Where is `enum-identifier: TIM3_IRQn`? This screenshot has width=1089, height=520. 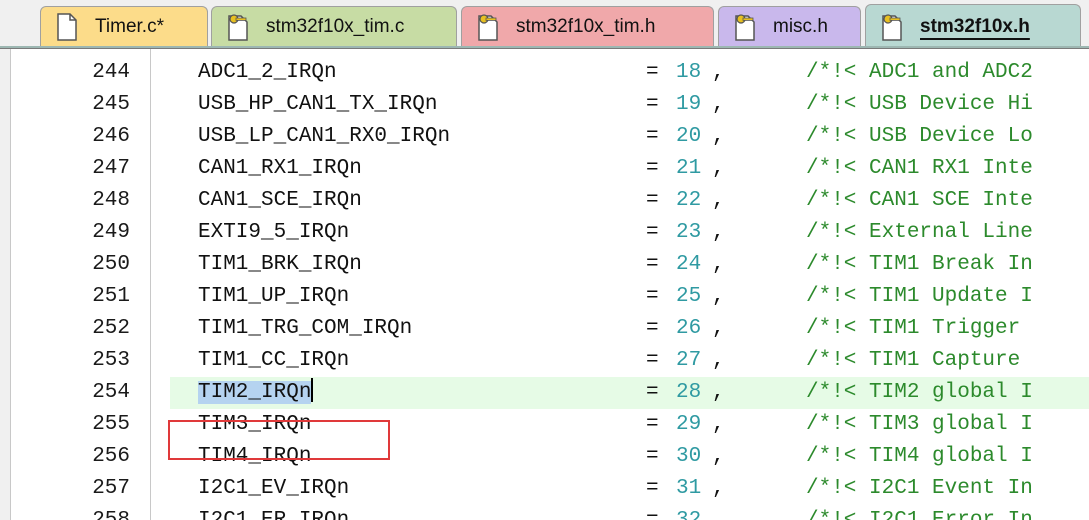 enum-identifier: TIM3_IRQn is located at coordinates (254, 425).